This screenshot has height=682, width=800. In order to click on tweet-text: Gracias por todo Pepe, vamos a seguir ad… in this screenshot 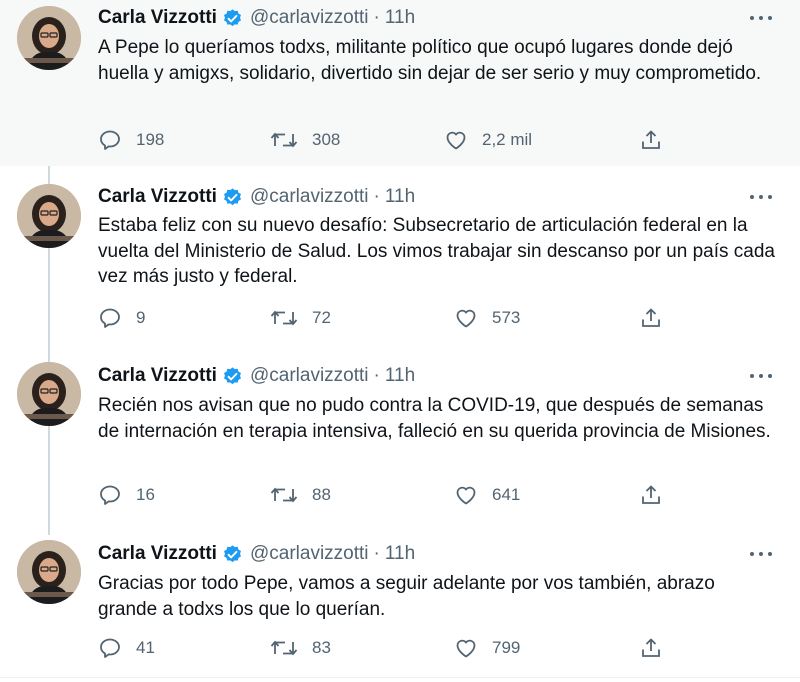, I will do `click(406, 596)`.